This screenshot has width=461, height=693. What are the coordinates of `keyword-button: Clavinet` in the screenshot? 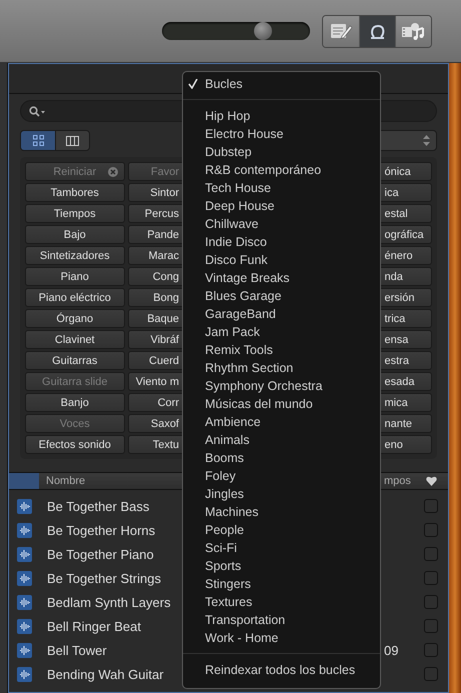 It's located at (74, 339).